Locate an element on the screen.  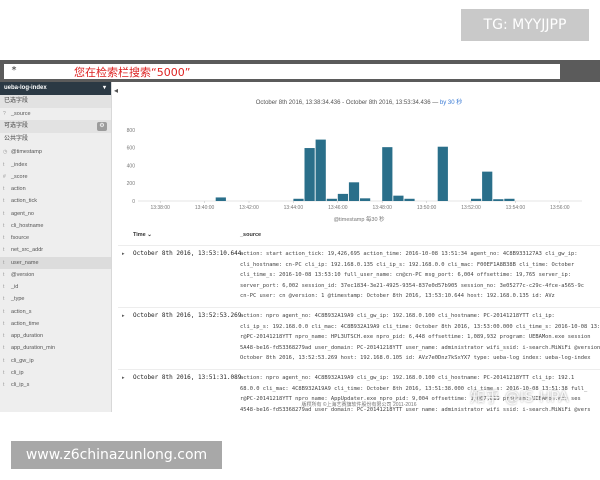
sidebar-field-app-duration-min: t app_duration_min is located at coordinates (55, 348).